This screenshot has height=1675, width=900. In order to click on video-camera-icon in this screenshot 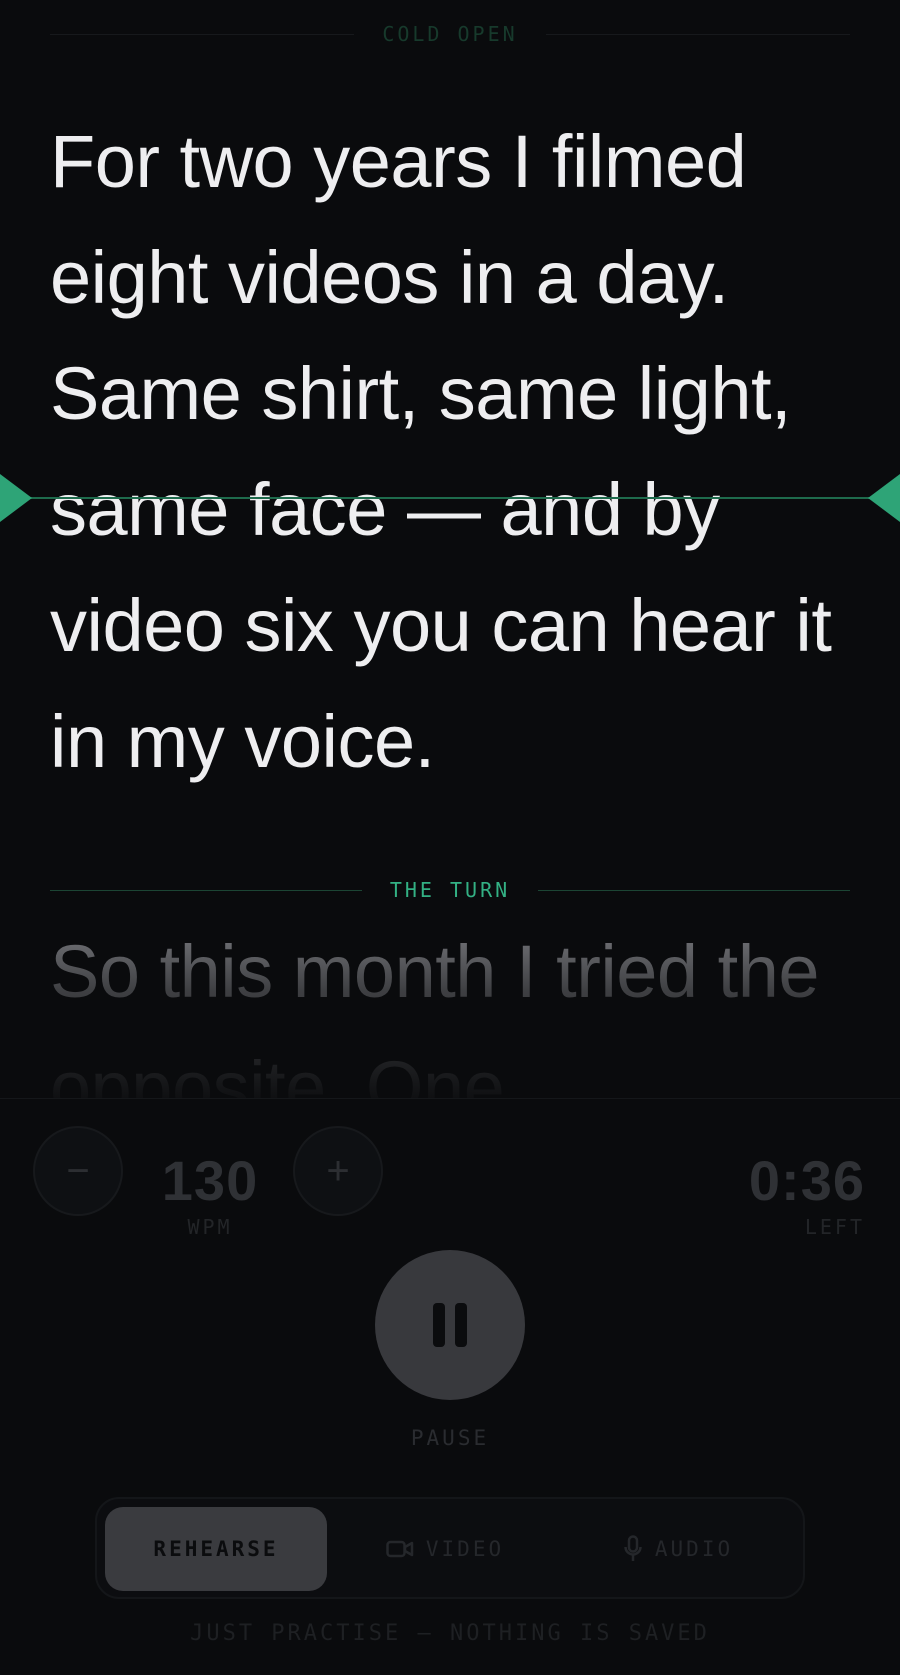, I will do `click(400, 1549)`.